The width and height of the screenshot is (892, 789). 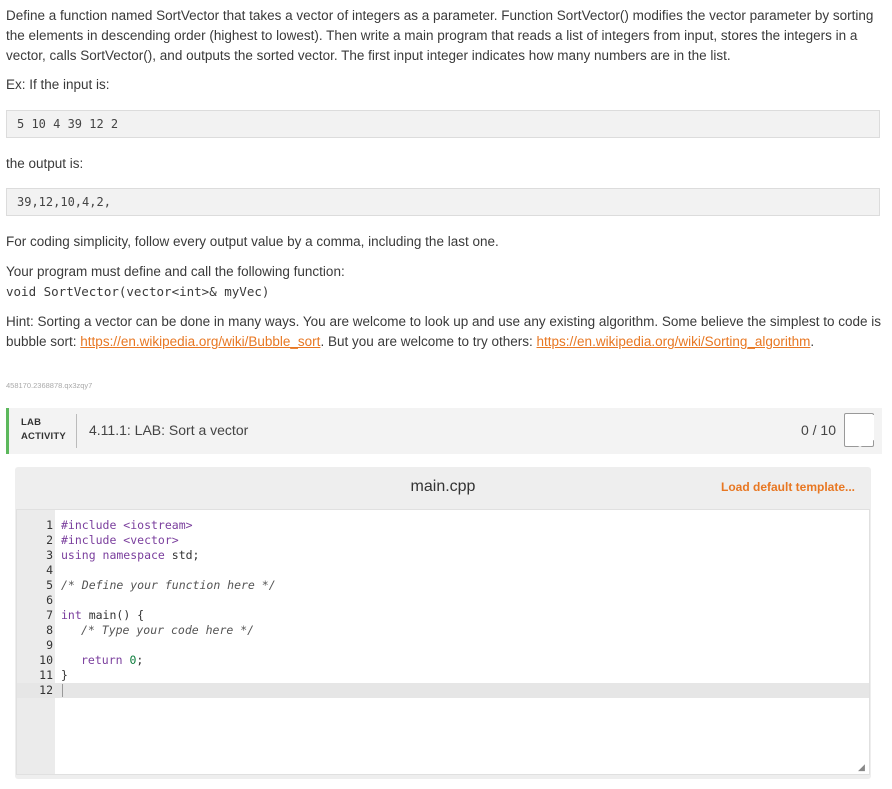 I want to click on code-rest: std;, so click(x=182, y=555).